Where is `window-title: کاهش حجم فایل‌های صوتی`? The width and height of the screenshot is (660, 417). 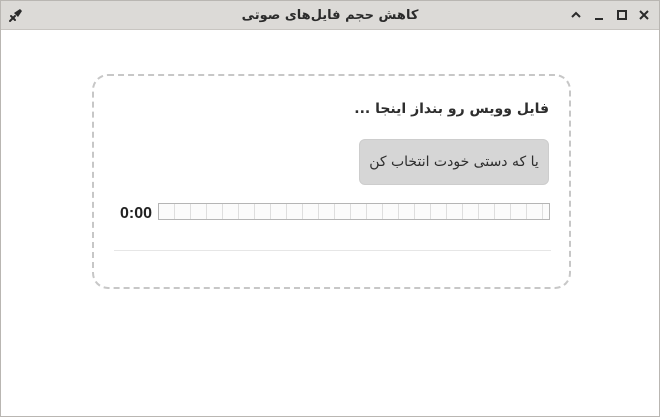 window-title: کاهش حجم فایل‌های صوتی is located at coordinates (330, 15).